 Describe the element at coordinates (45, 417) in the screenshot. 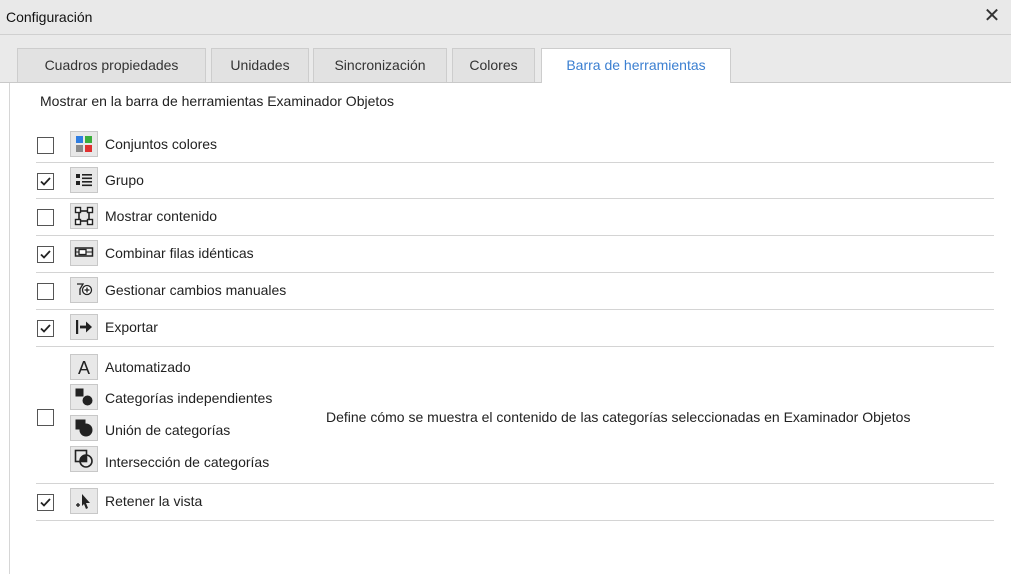

I see `checkbox-category-mode` at that location.